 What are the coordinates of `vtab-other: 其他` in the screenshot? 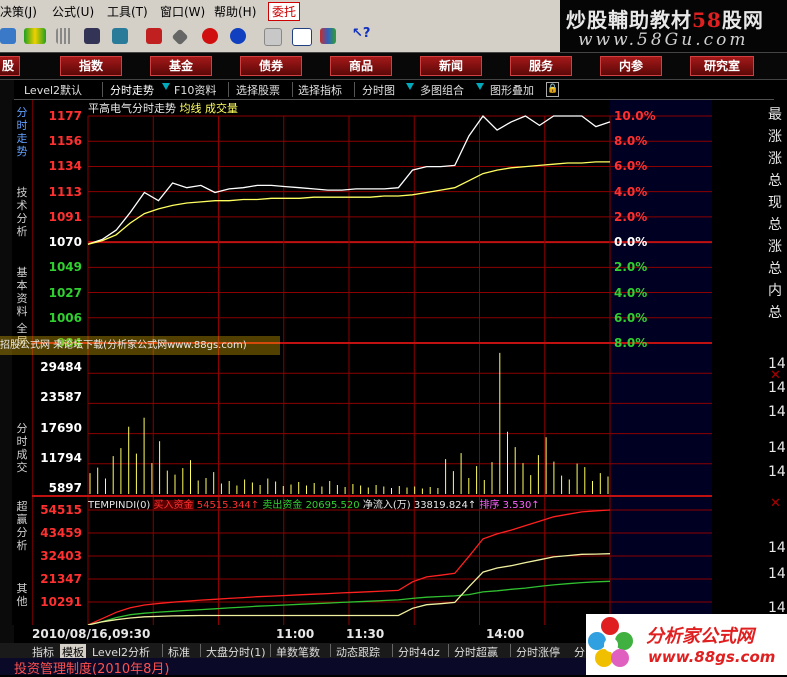 It's located at (22, 595).